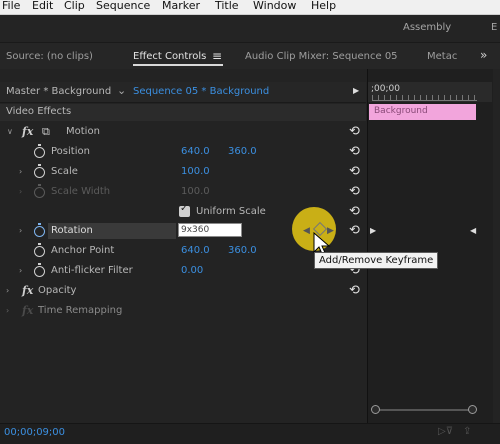  I want to click on panel-menu-icon: ≡, so click(217, 56).